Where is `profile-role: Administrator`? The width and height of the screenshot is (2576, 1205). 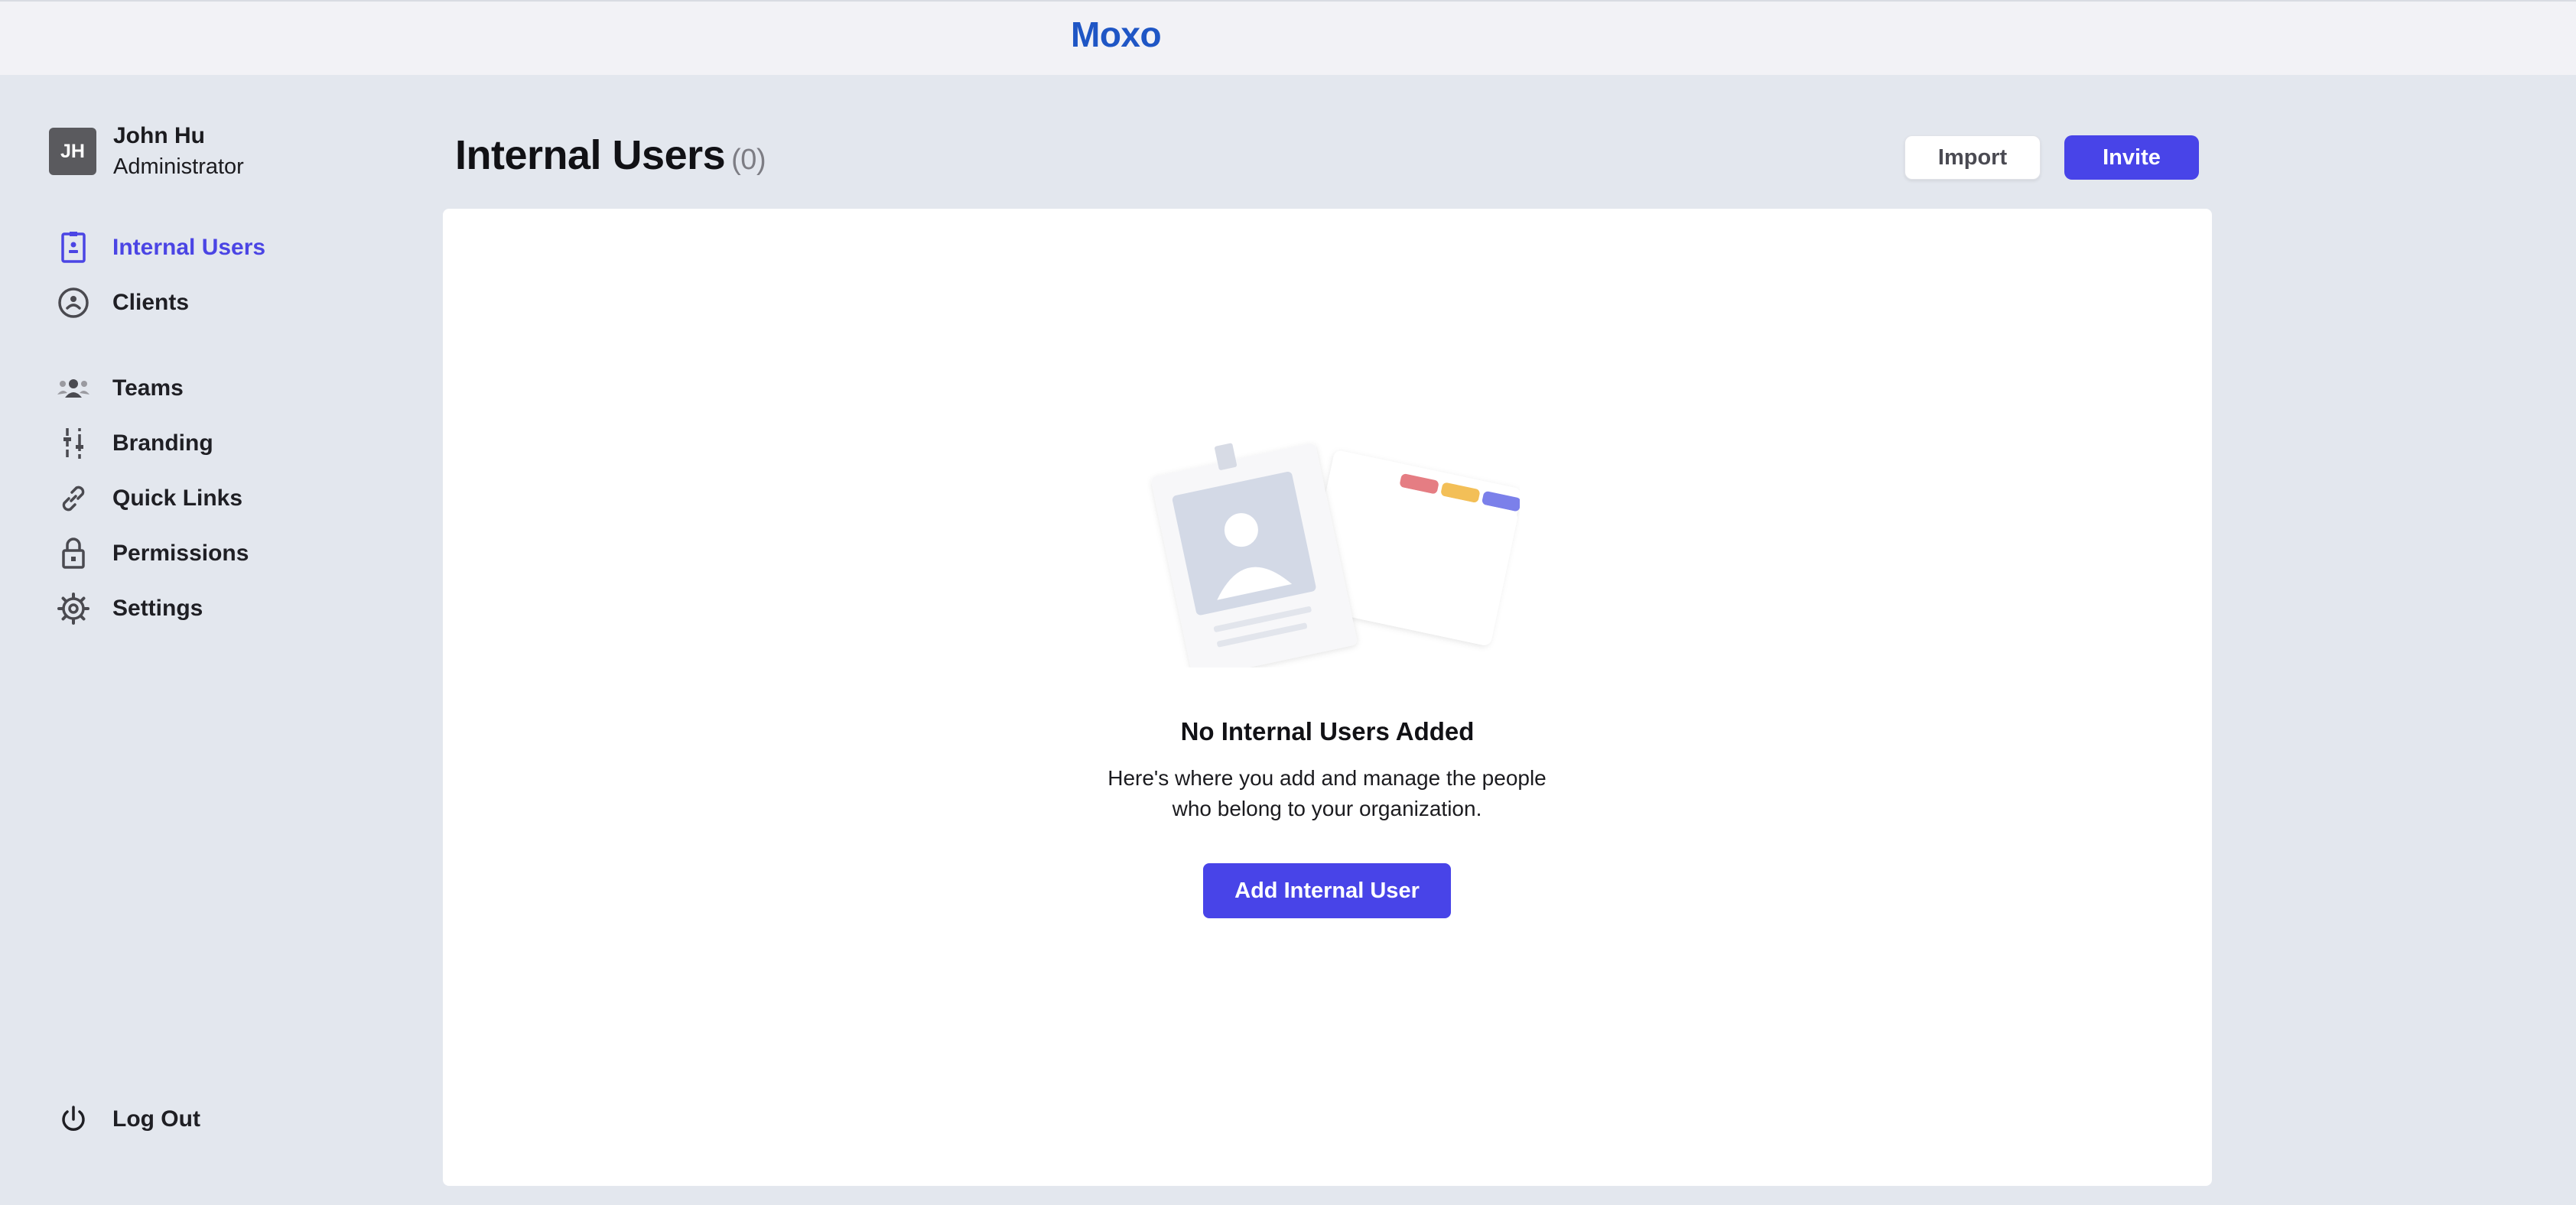
profile-role: Administrator is located at coordinates (178, 166).